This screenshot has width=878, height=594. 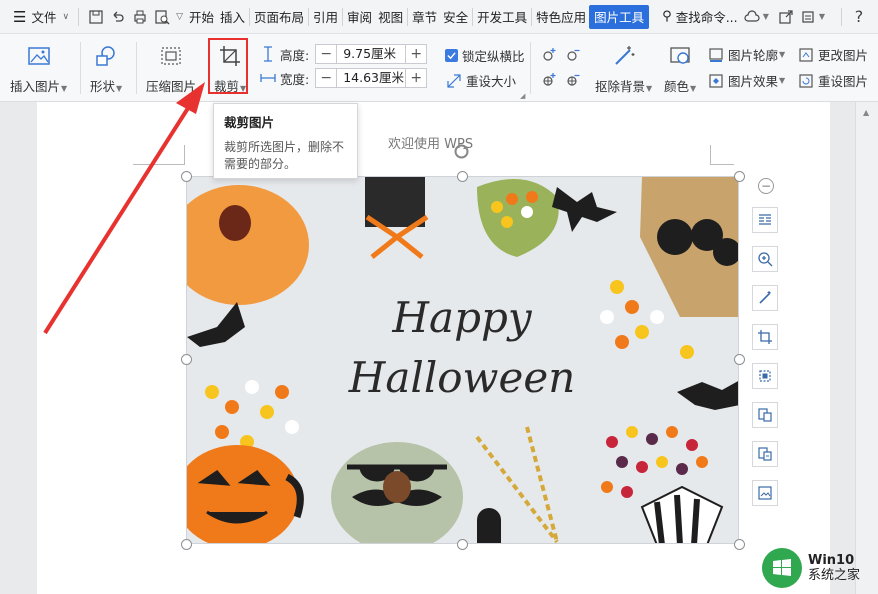 I want to click on help-icon: ?, so click(x=859, y=17).